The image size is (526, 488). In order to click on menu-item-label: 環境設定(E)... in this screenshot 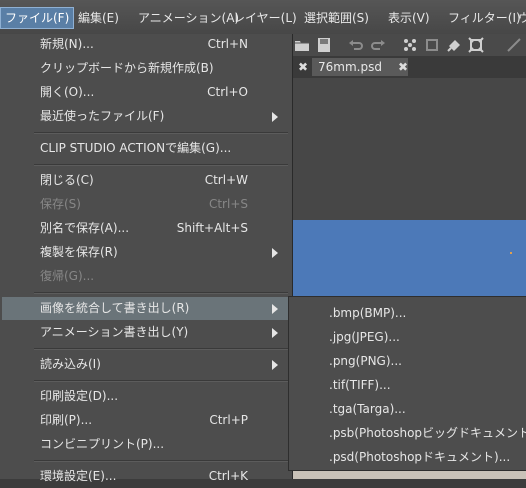, I will do `click(78, 476)`.